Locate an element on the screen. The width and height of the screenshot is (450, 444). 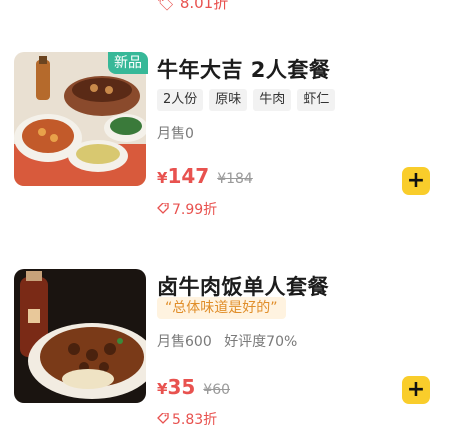
item-tags: 2人份 原味 牛肉 虾仁 is located at coordinates (246, 100).